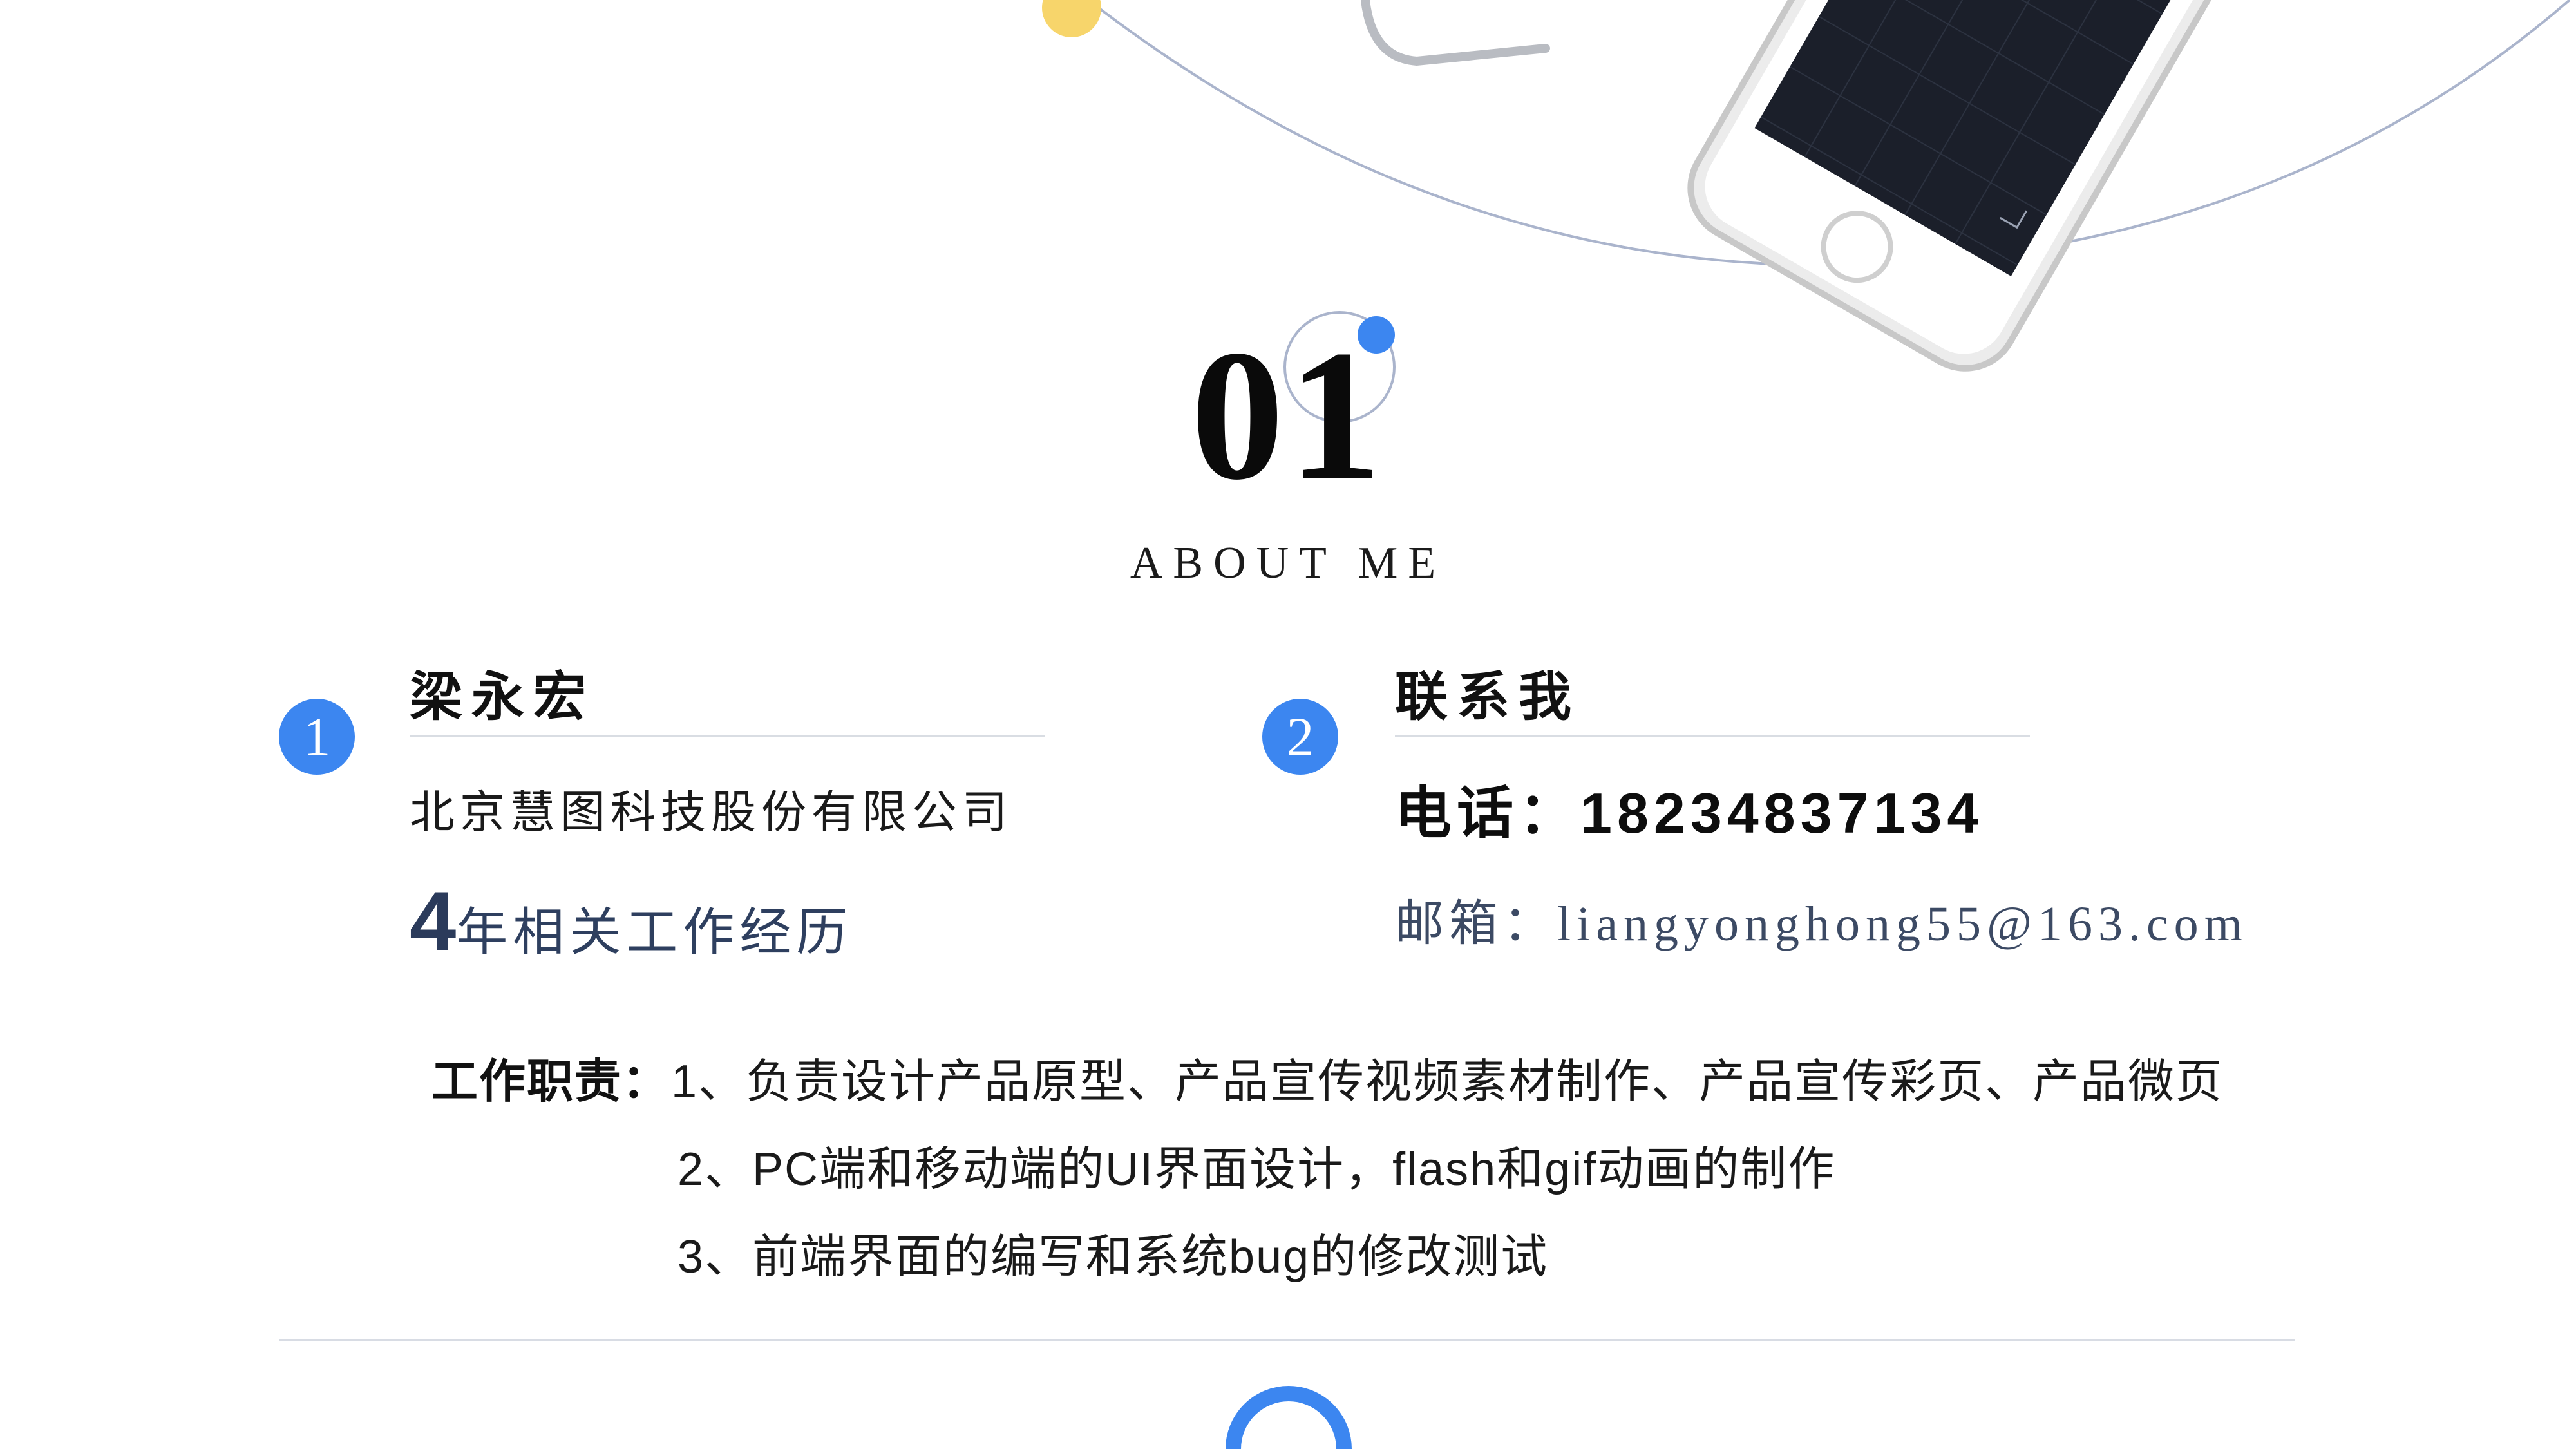  I want to click on years-number: 4, so click(433, 921).